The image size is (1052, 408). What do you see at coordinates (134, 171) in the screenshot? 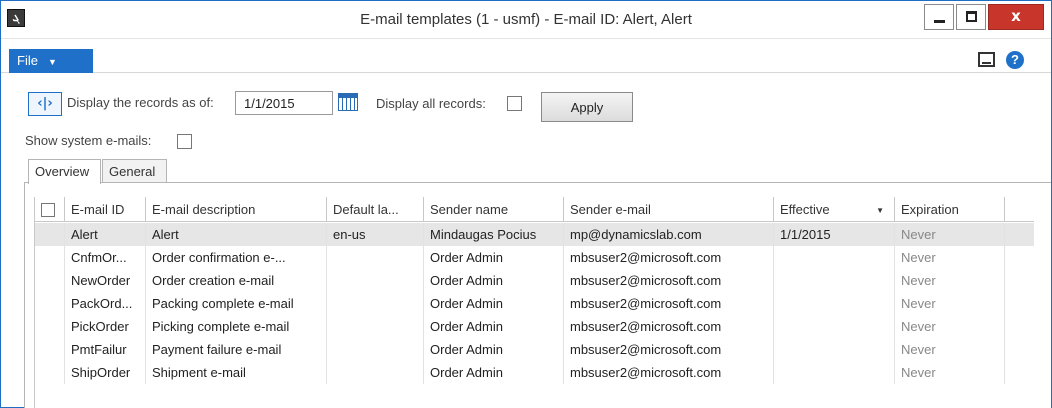
I see `tab-general: General` at bounding box center [134, 171].